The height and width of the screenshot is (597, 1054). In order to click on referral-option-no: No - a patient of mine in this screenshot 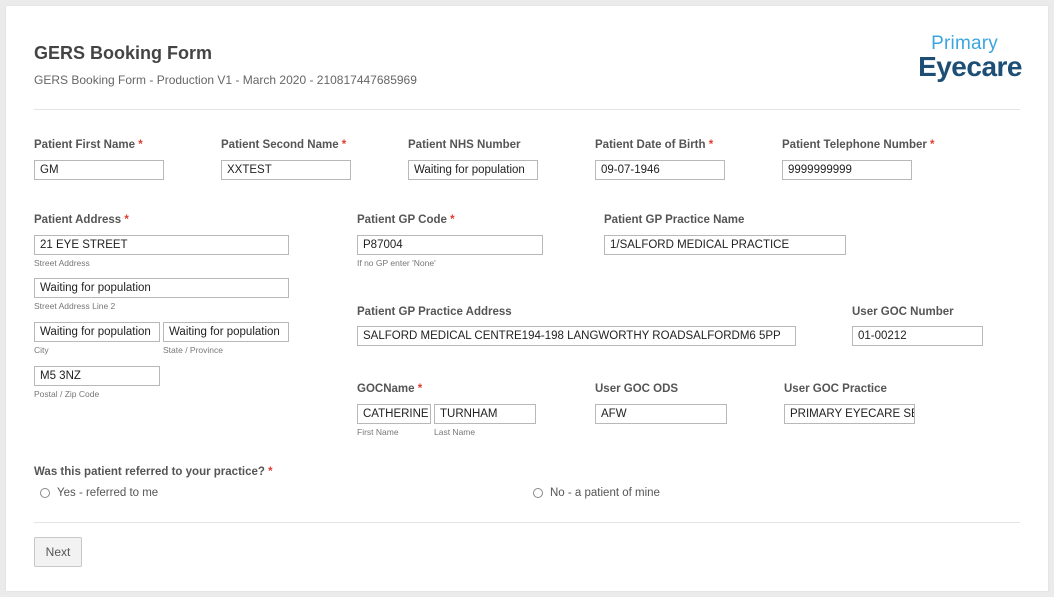, I will do `click(596, 493)`.